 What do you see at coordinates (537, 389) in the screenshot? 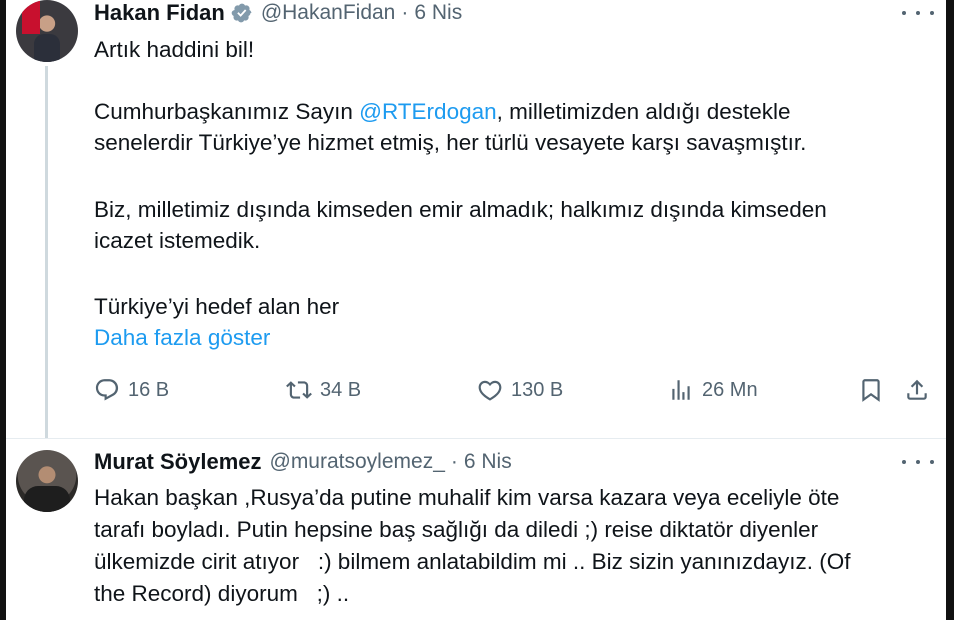
I see `like-count: 130 B` at bounding box center [537, 389].